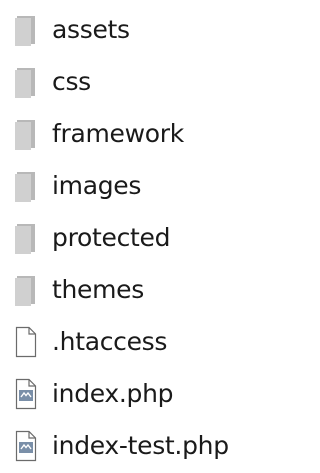  I want to click on file-row-css: css, so click(124, 82).